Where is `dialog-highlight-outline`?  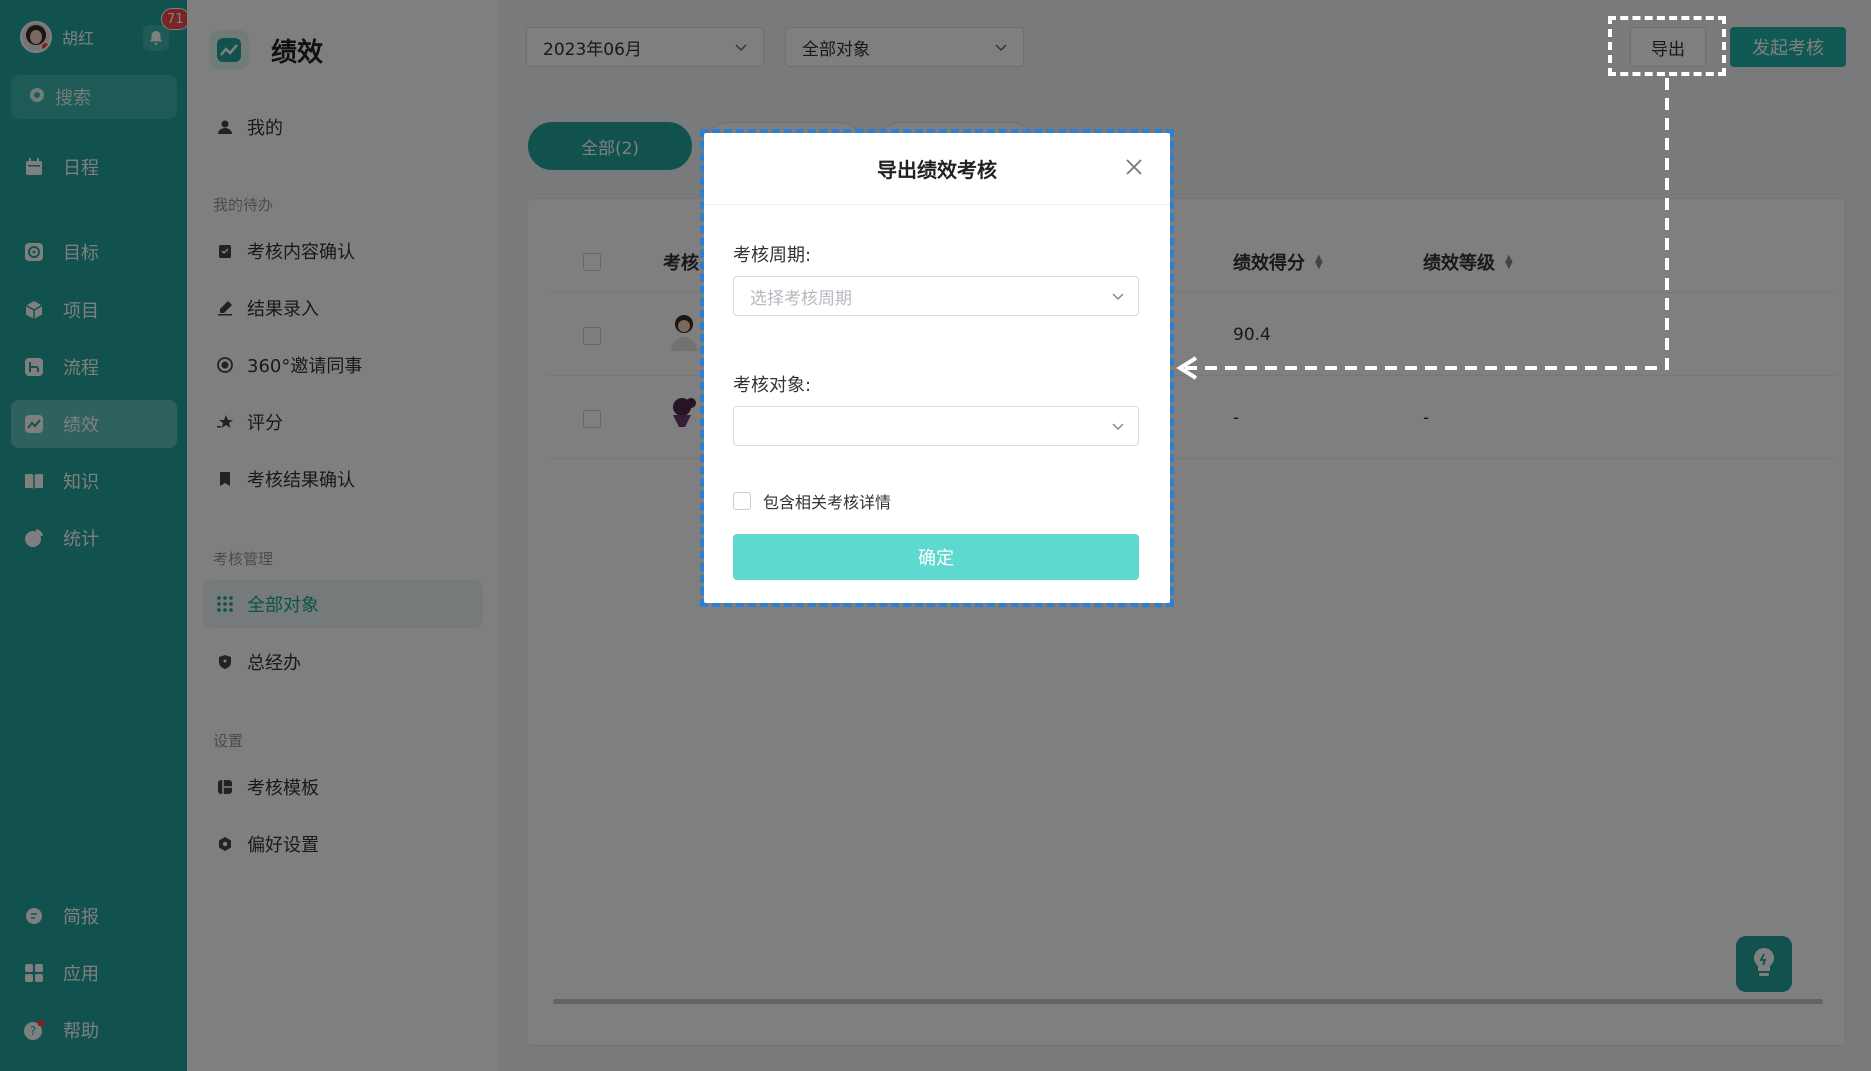 dialog-highlight-outline is located at coordinates (937, 368).